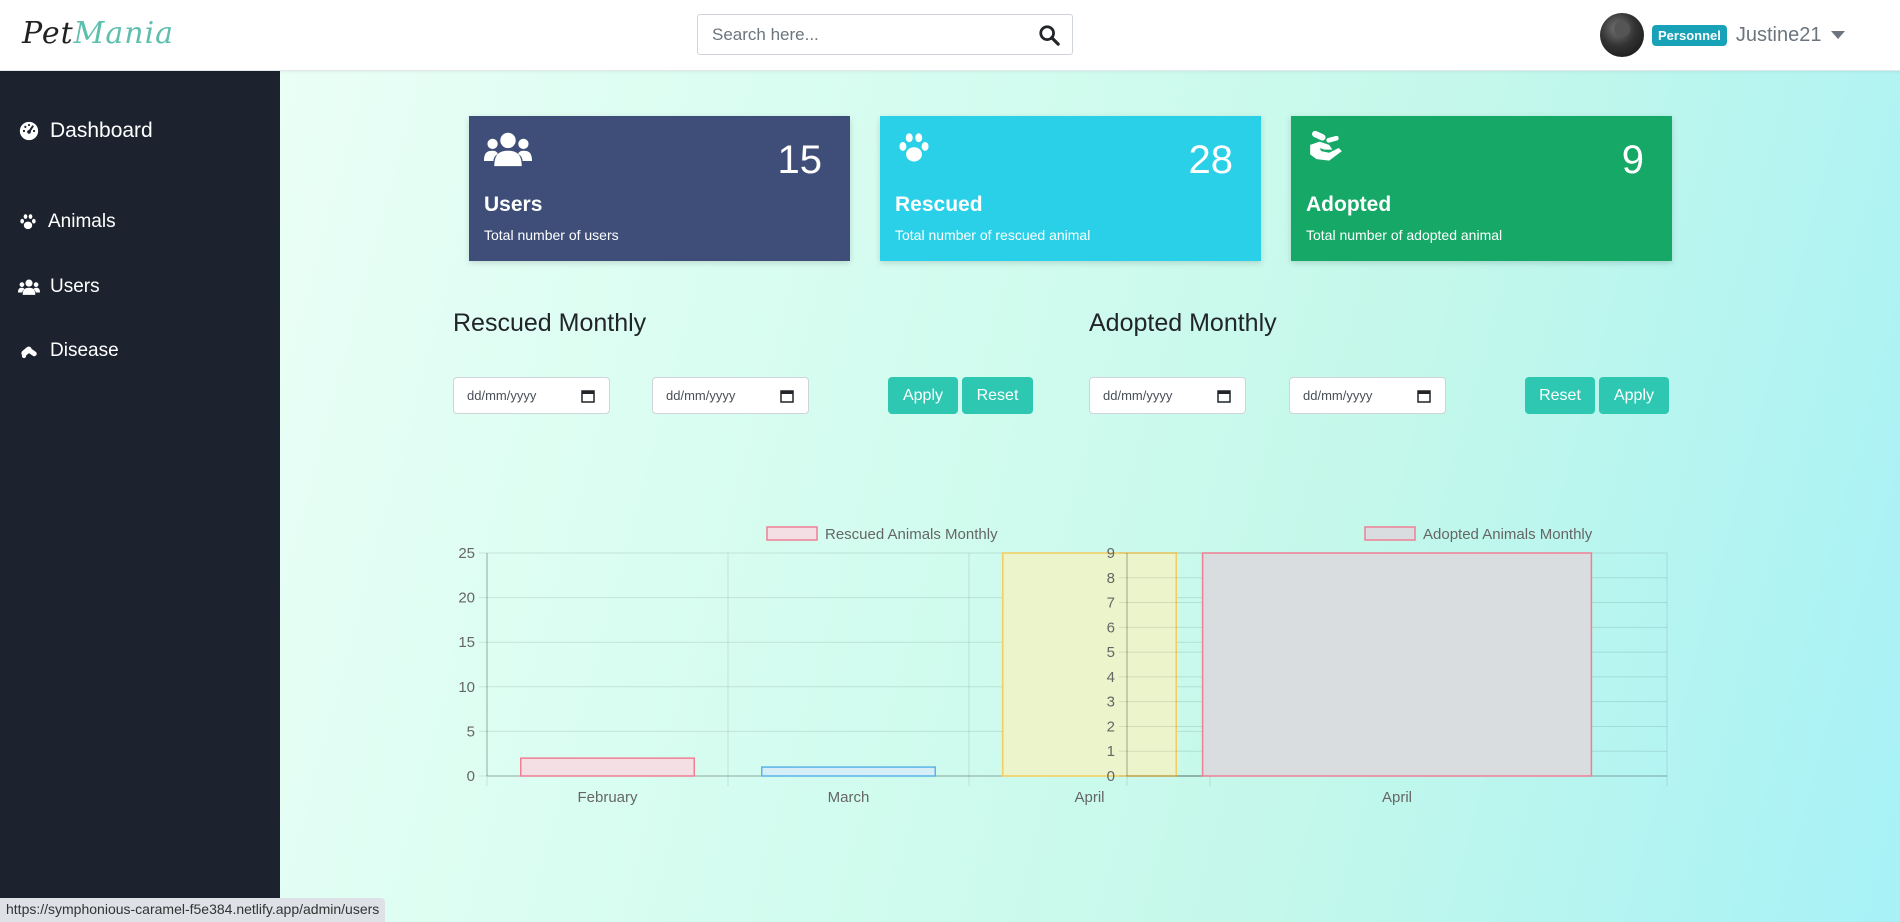  I want to click on search-input, so click(858, 34).